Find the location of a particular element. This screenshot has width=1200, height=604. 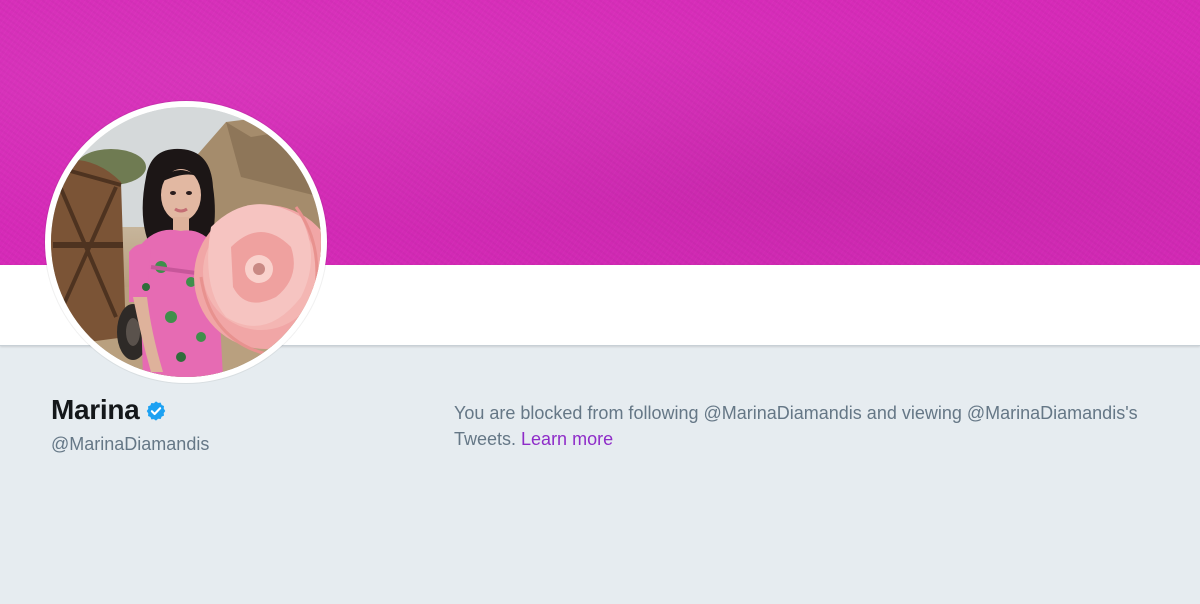

avatar-photo is located at coordinates (186, 242).